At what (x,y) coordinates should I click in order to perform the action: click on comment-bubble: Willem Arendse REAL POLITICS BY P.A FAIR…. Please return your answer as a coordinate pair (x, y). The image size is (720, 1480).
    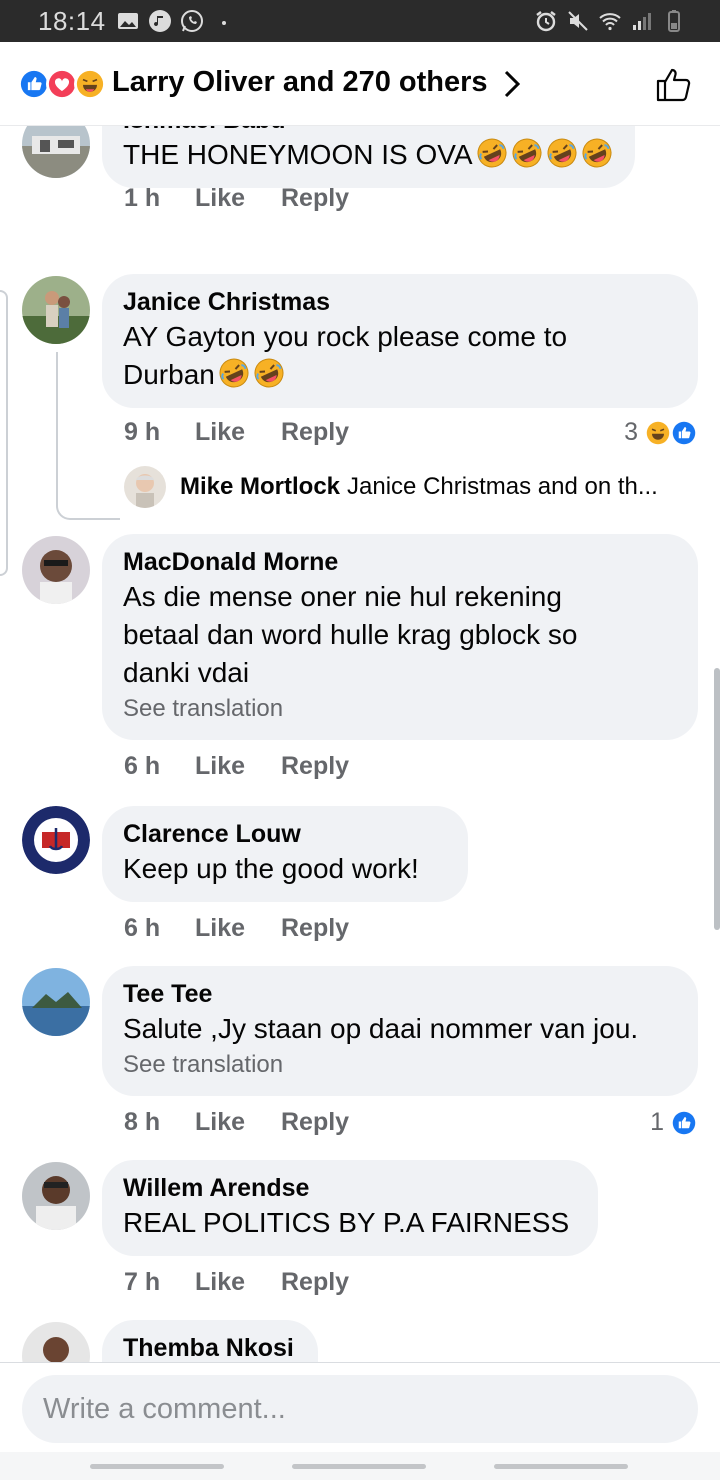
    Looking at the image, I should click on (350, 1208).